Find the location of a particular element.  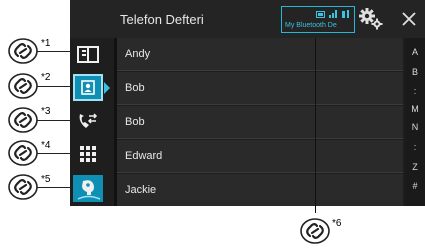

contacts-selected is located at coordinates (88, 87).